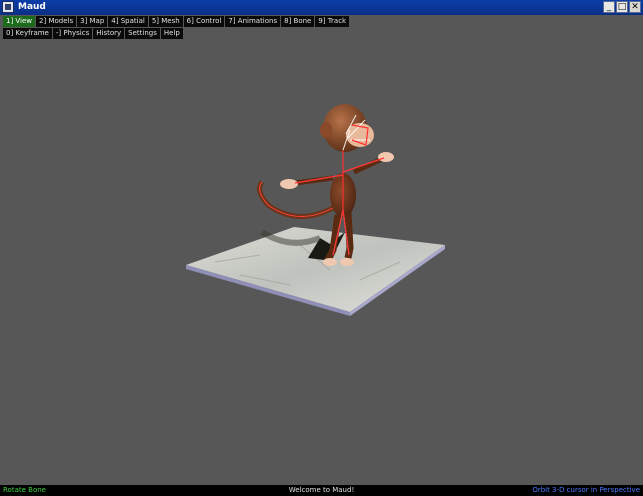 The width and height of the screenshot is (643, 496). Describe the element at coordinates (27, 33) in the screenshot. I see `tab-keyframe: 0] Keyframe` at that location.